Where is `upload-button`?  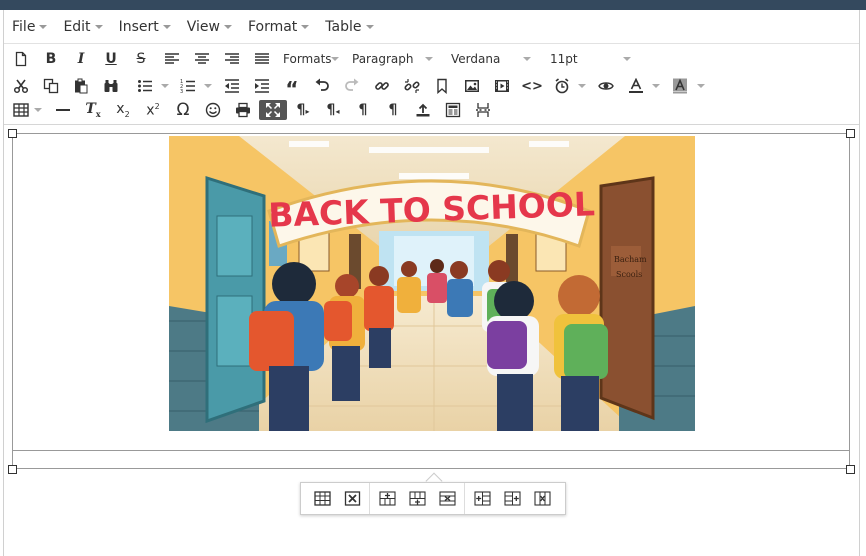 upload-button is located at coordinates (423, 110).